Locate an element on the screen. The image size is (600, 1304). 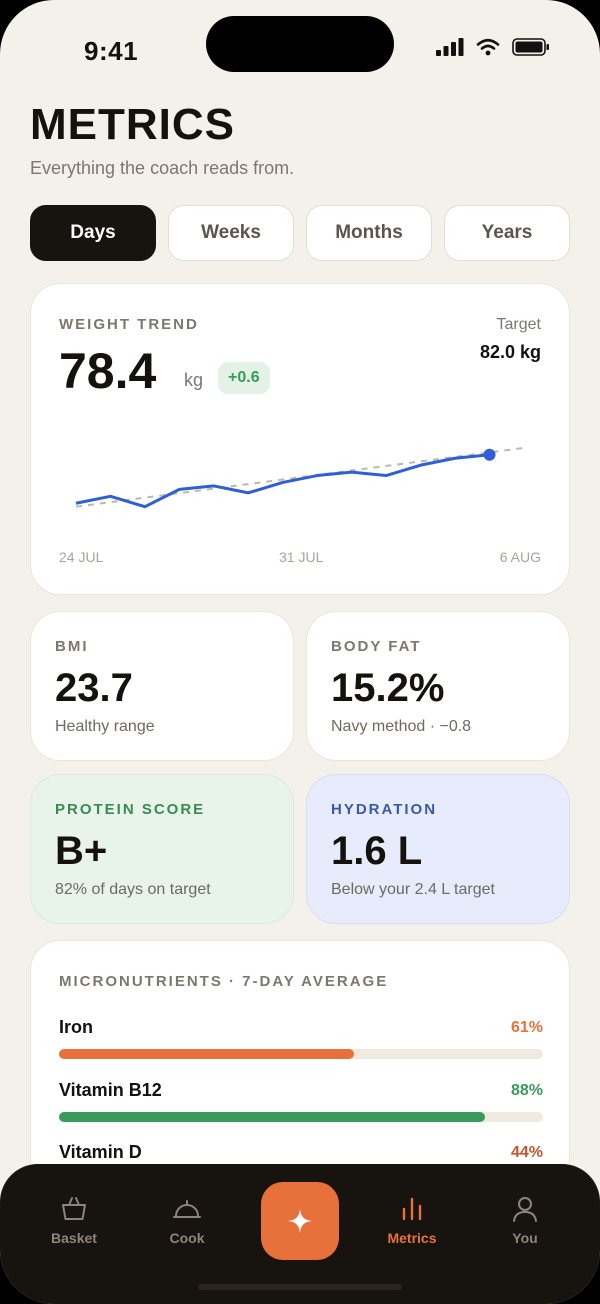
nutrient-row-b12: Vitamin B12 88% is located at coordinates (301, 1101).